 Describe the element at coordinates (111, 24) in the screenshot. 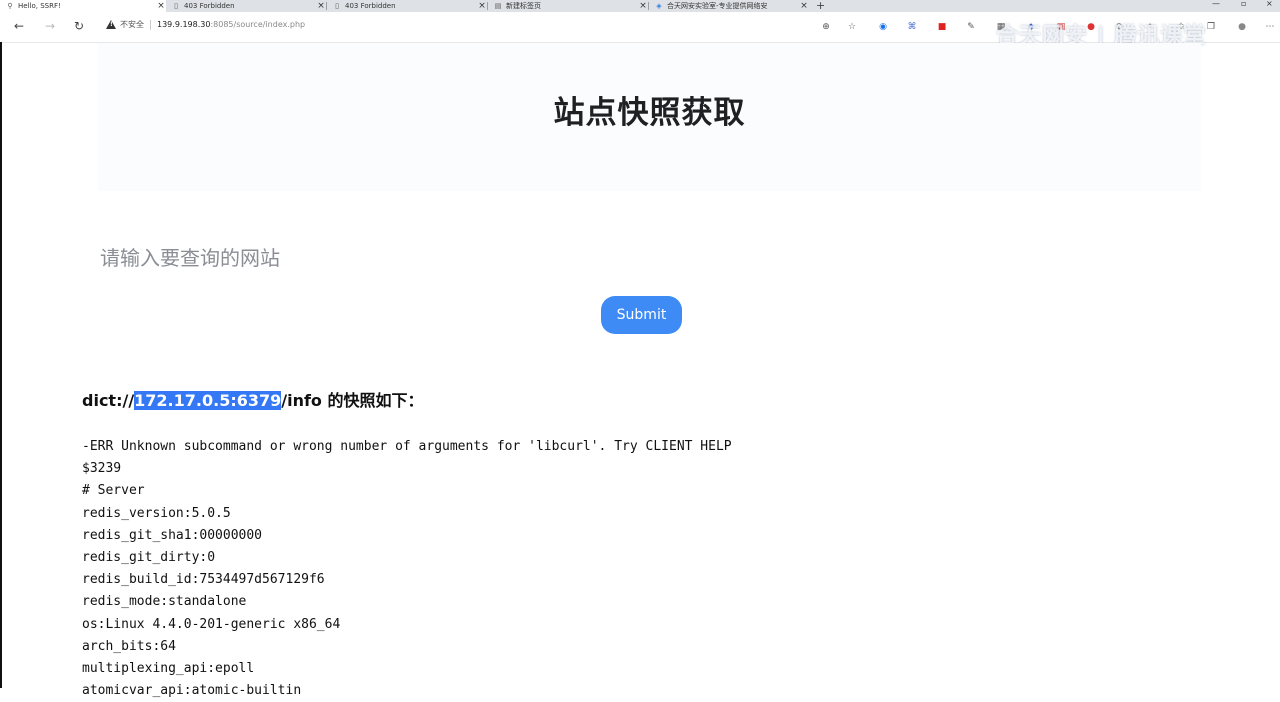

I see `warning-icon` at that location.